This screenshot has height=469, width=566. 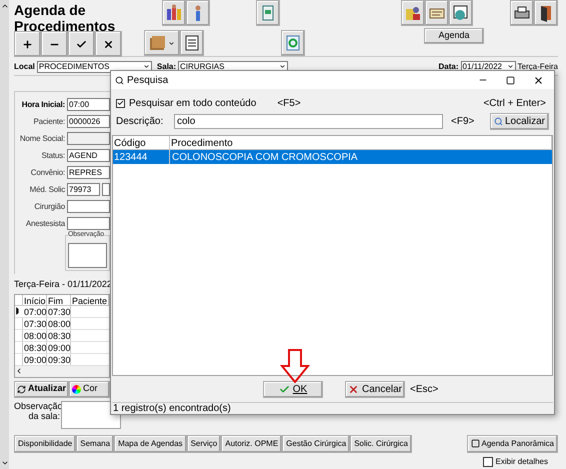 I want to click on input-field: AGEND, so click(x=88, y=155).